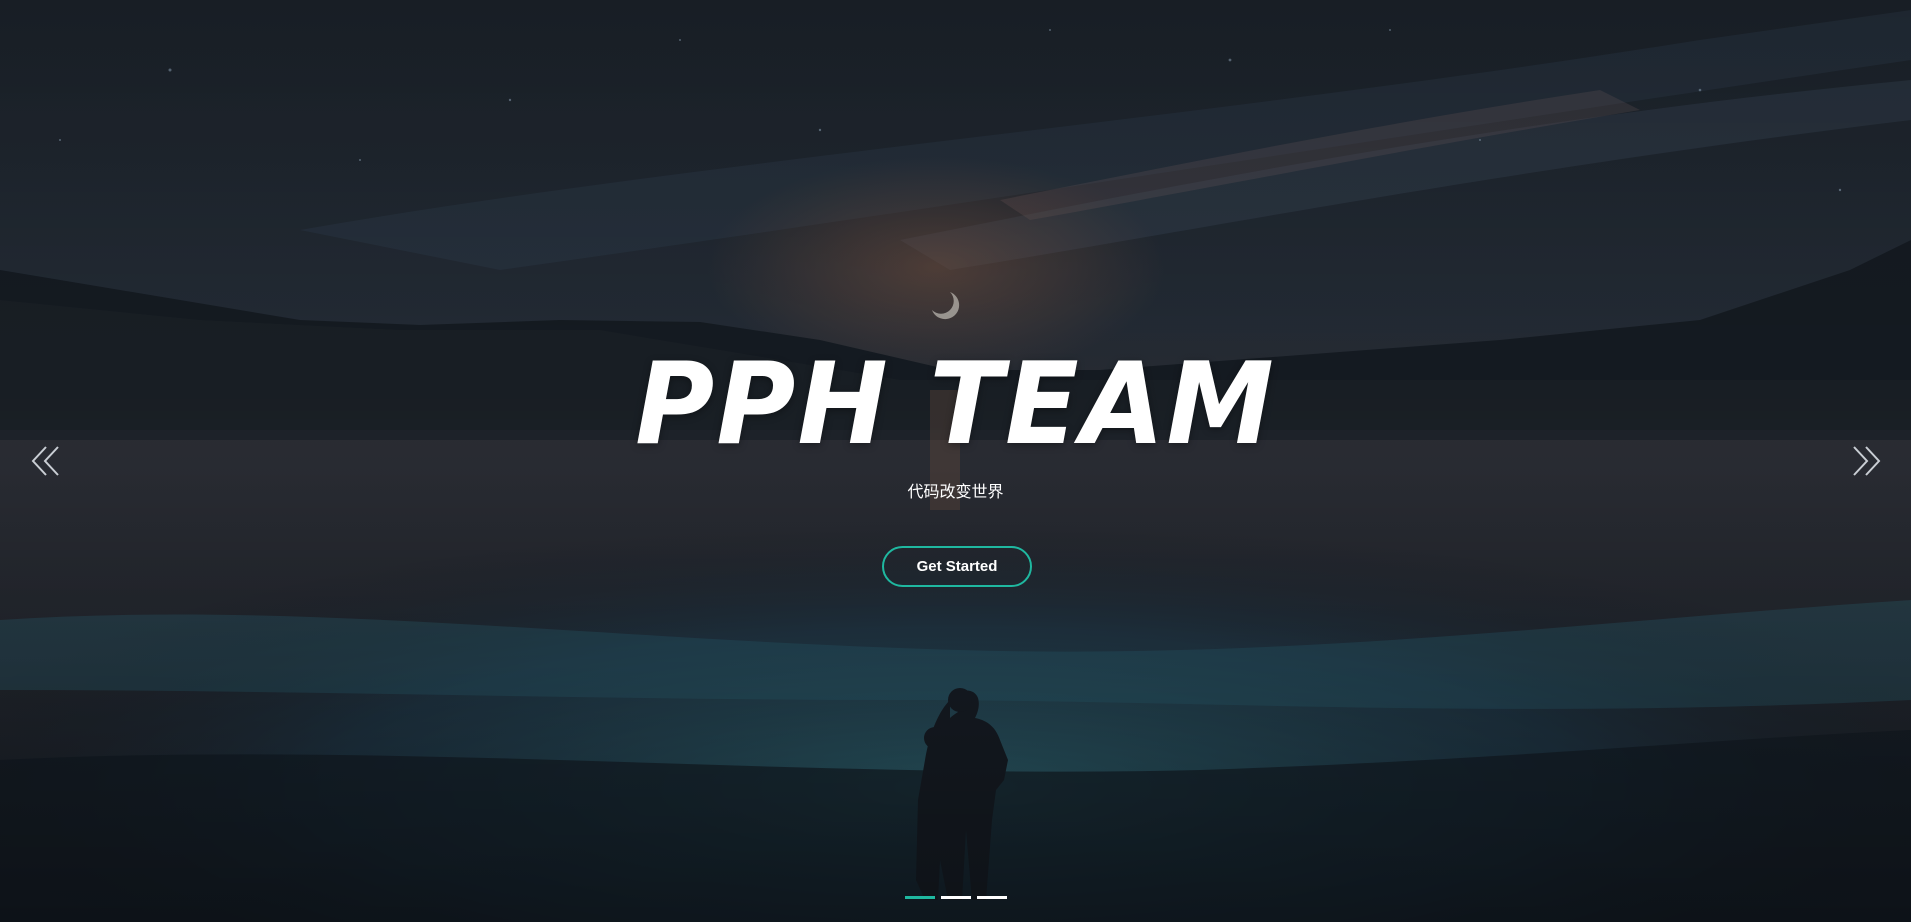 The height and width of the screenshot is (922, 1911). I want to click on carousel-next-button, so click(1865, 461).